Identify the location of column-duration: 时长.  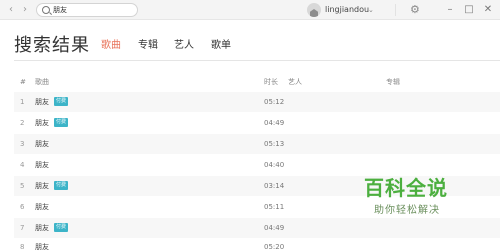
(271, 82).